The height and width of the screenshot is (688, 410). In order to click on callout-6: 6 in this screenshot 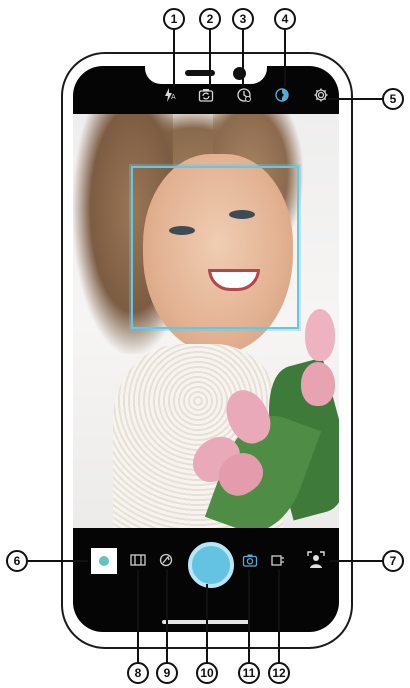, I will do `click(17, 561)`.